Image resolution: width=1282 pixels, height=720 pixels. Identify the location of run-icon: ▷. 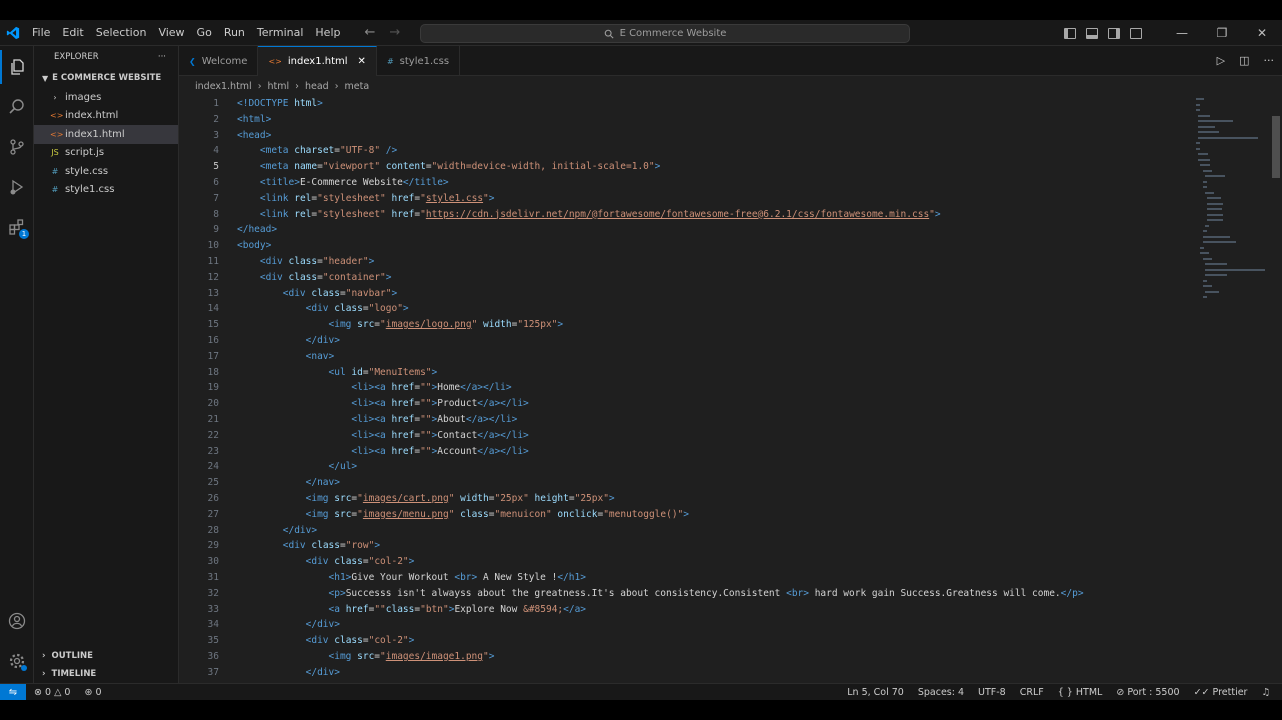
(1221, 60).